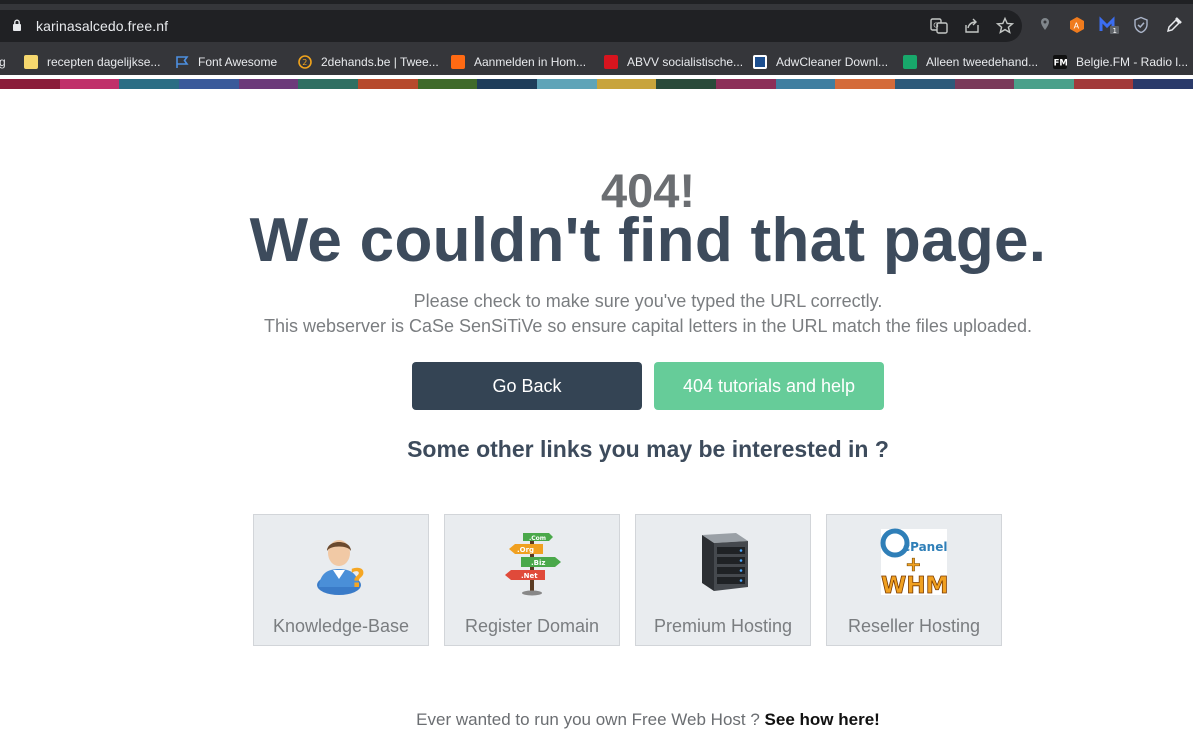 Image resolution: width=1193 pixels, height=754 pixels. Describe the element at coordinates (238, 62) in the screenshot. I see `bookmark-label: Font Awesome` at that location.